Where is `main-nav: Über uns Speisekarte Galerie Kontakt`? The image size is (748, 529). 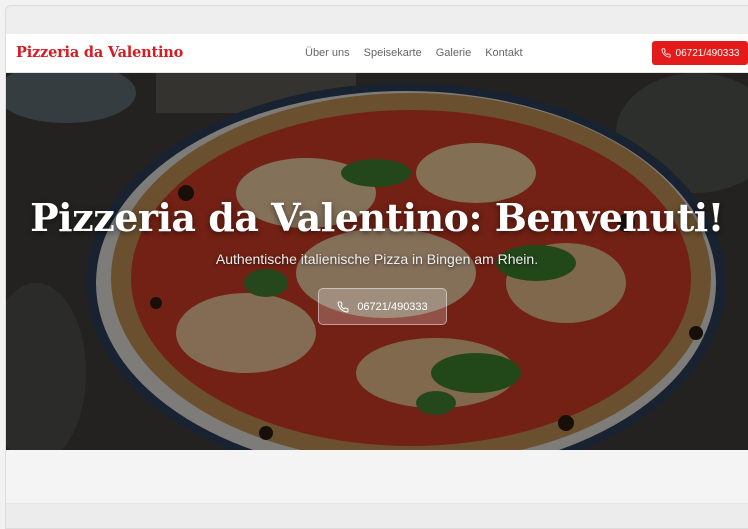
main-nav: Über uns Speisekarte Galerie Kontakt is located at coordinates (414, 53).